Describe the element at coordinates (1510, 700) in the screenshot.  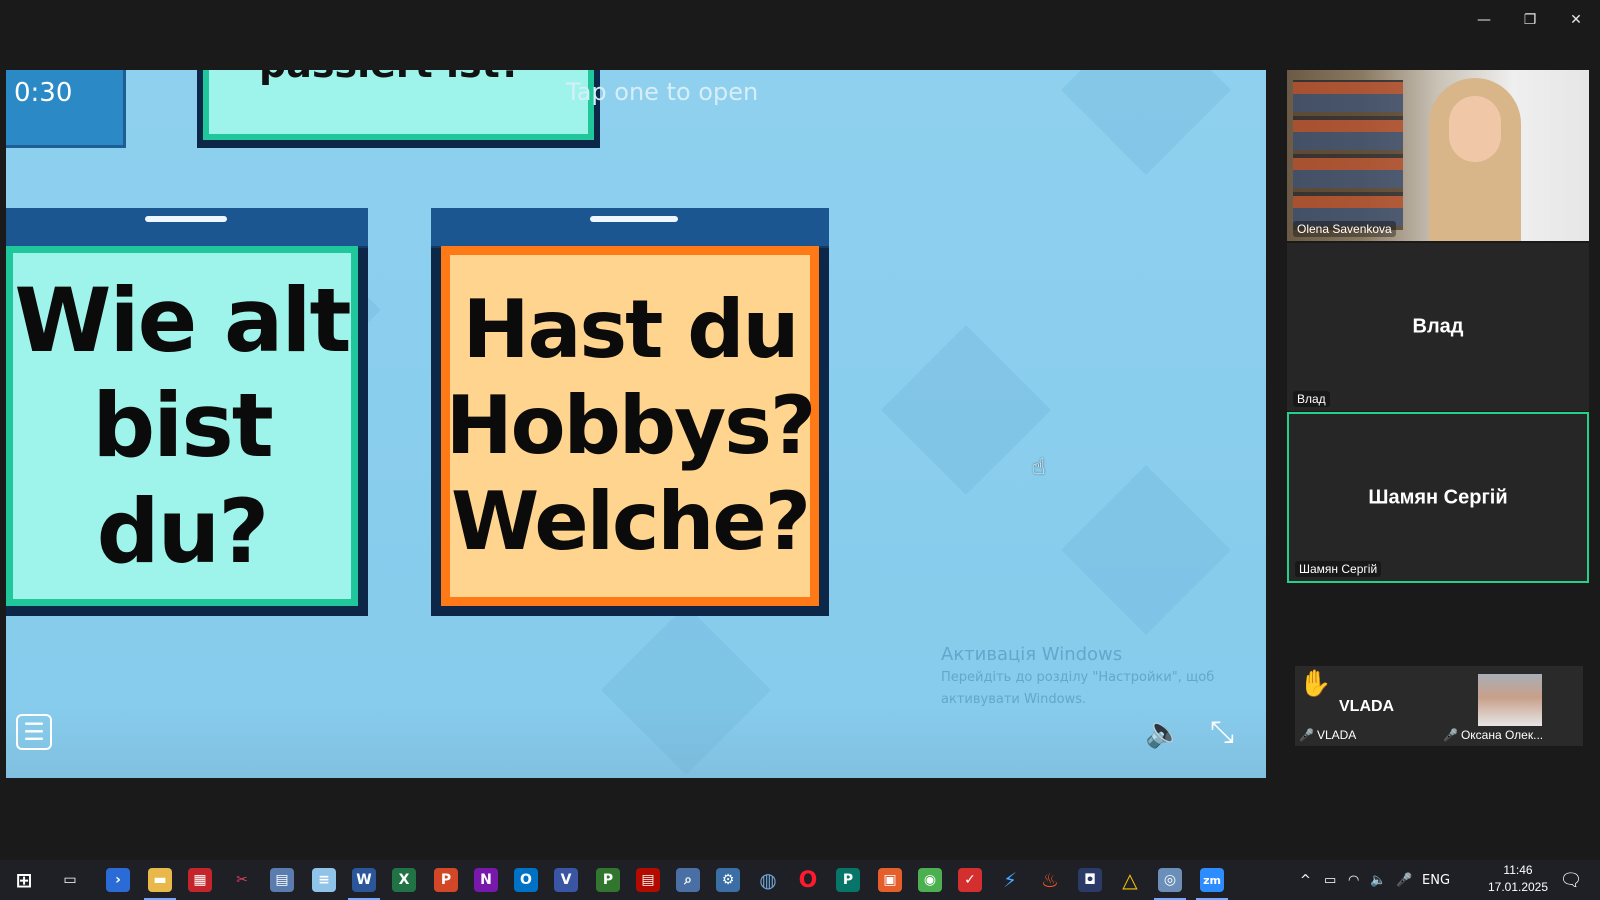
I see `participant-photo` at that location.